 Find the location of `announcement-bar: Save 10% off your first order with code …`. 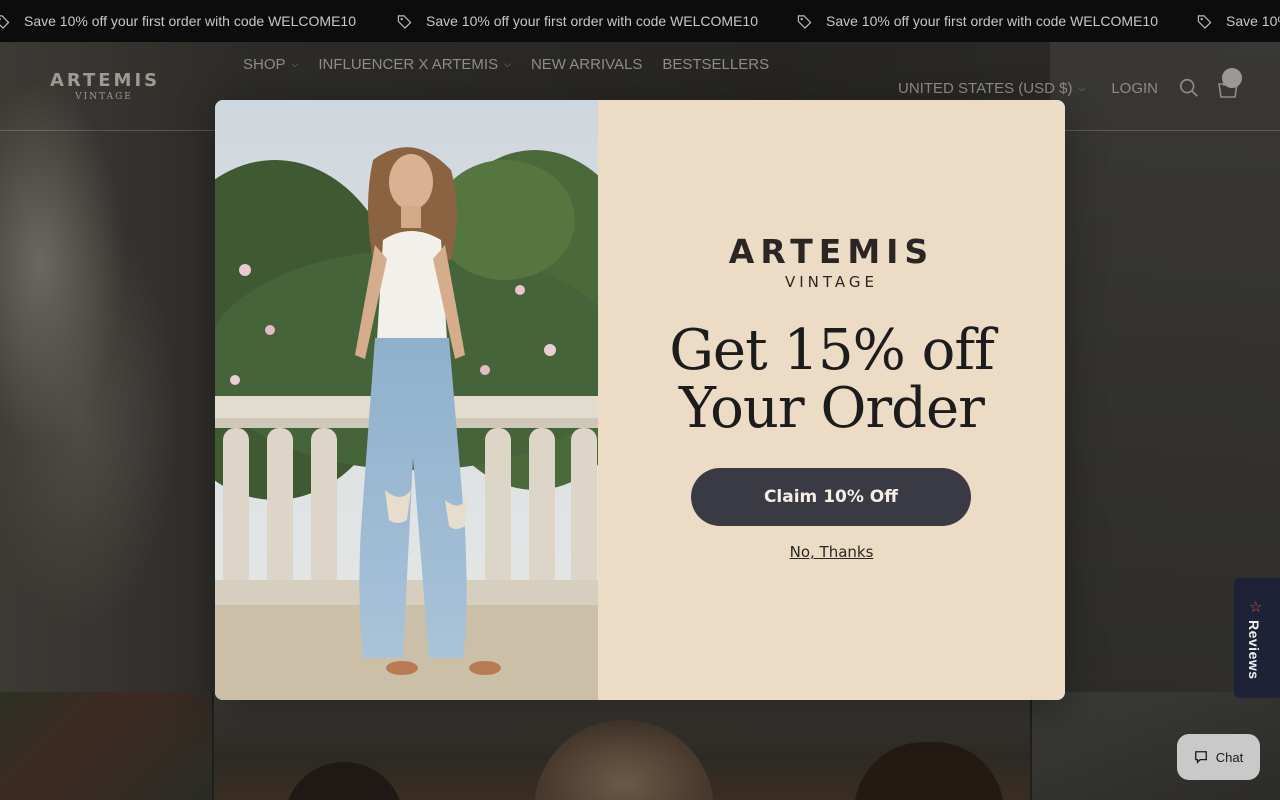

announcement-bar: Save 10% off your first order with code … is located at coordinates (640, 21).